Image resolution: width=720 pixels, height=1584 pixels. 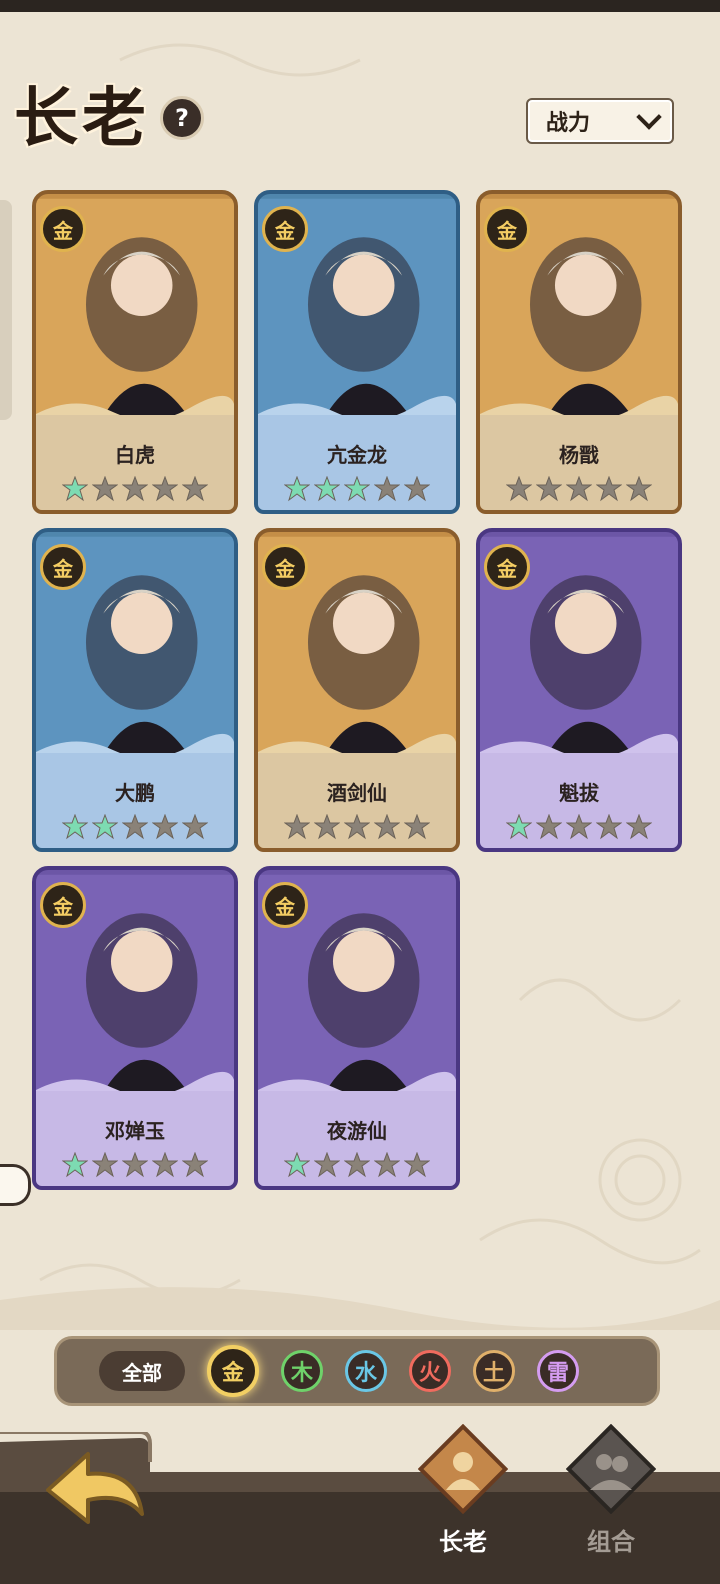 What do you see at coordinates (135, 455) in the screenshot?
I see `character-name: 白虎` at bounding box center [135, 455].